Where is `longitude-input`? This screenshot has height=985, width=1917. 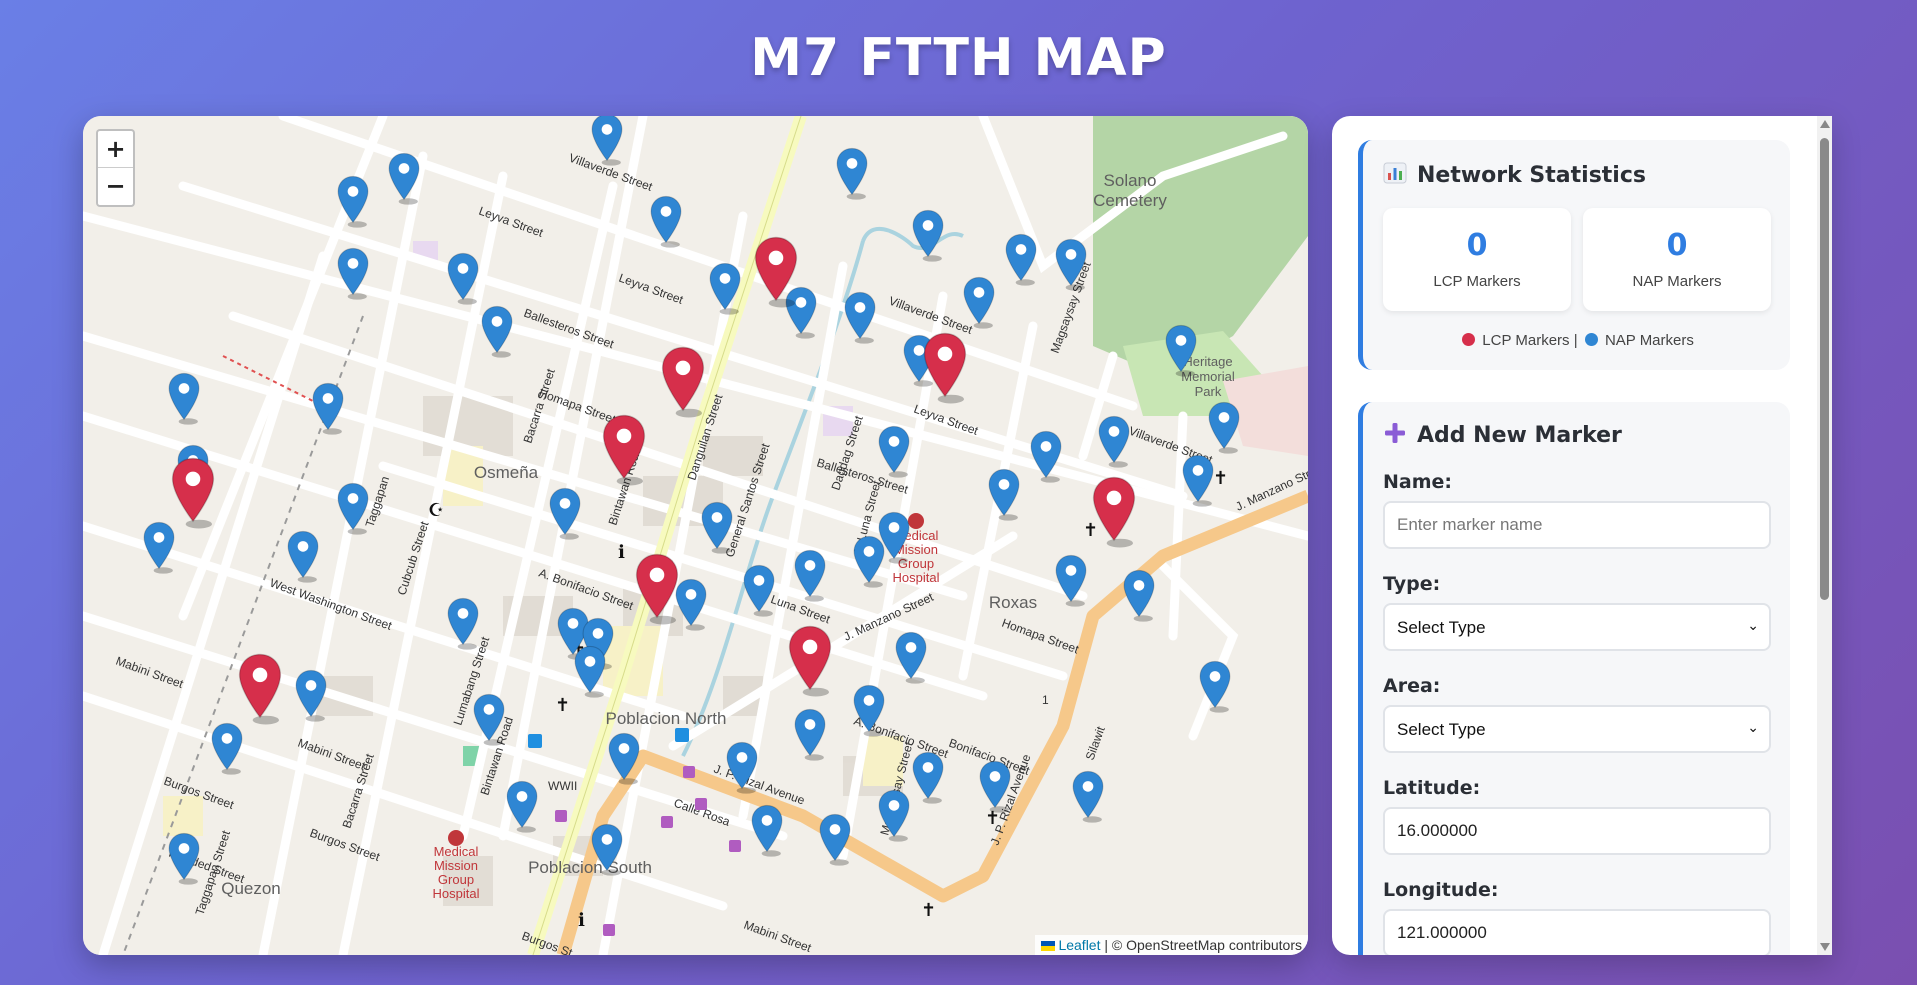 longitude-input is located at coordinates (1577, 932).